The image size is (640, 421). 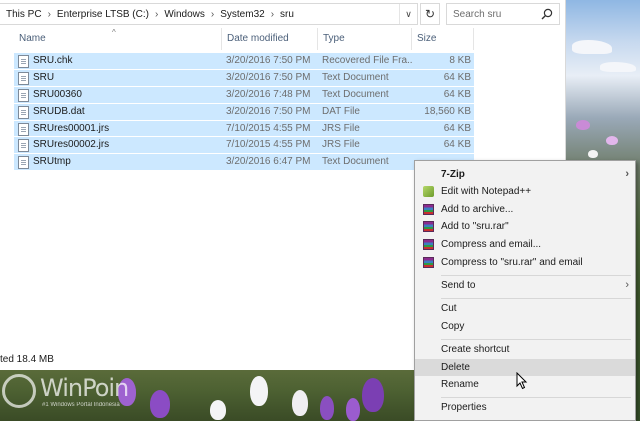 I want to click on breadcrumb-system32: System32, so click(x=242, y=14).